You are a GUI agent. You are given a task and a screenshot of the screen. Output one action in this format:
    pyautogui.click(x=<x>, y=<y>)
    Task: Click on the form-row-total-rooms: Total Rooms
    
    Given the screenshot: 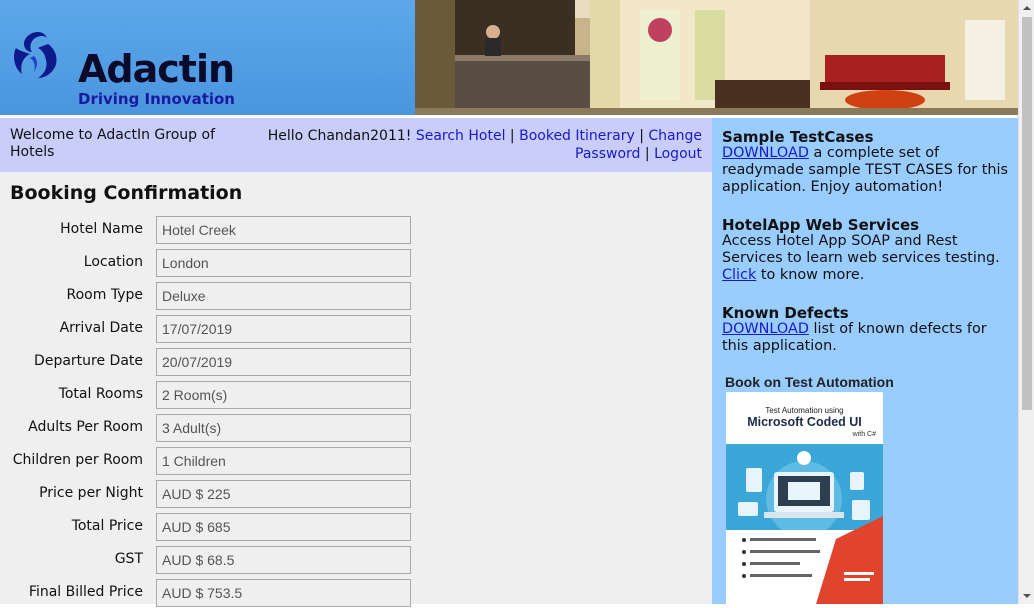 What is the action you would take?
    pyautogui.click(x=356, y=395)
    